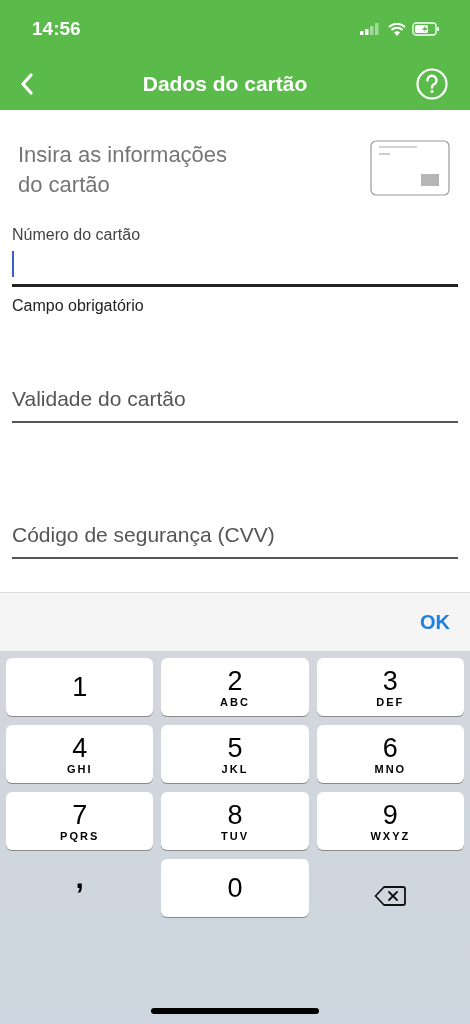  I want to click on field-label: Número do cartão, so click(77, 235).